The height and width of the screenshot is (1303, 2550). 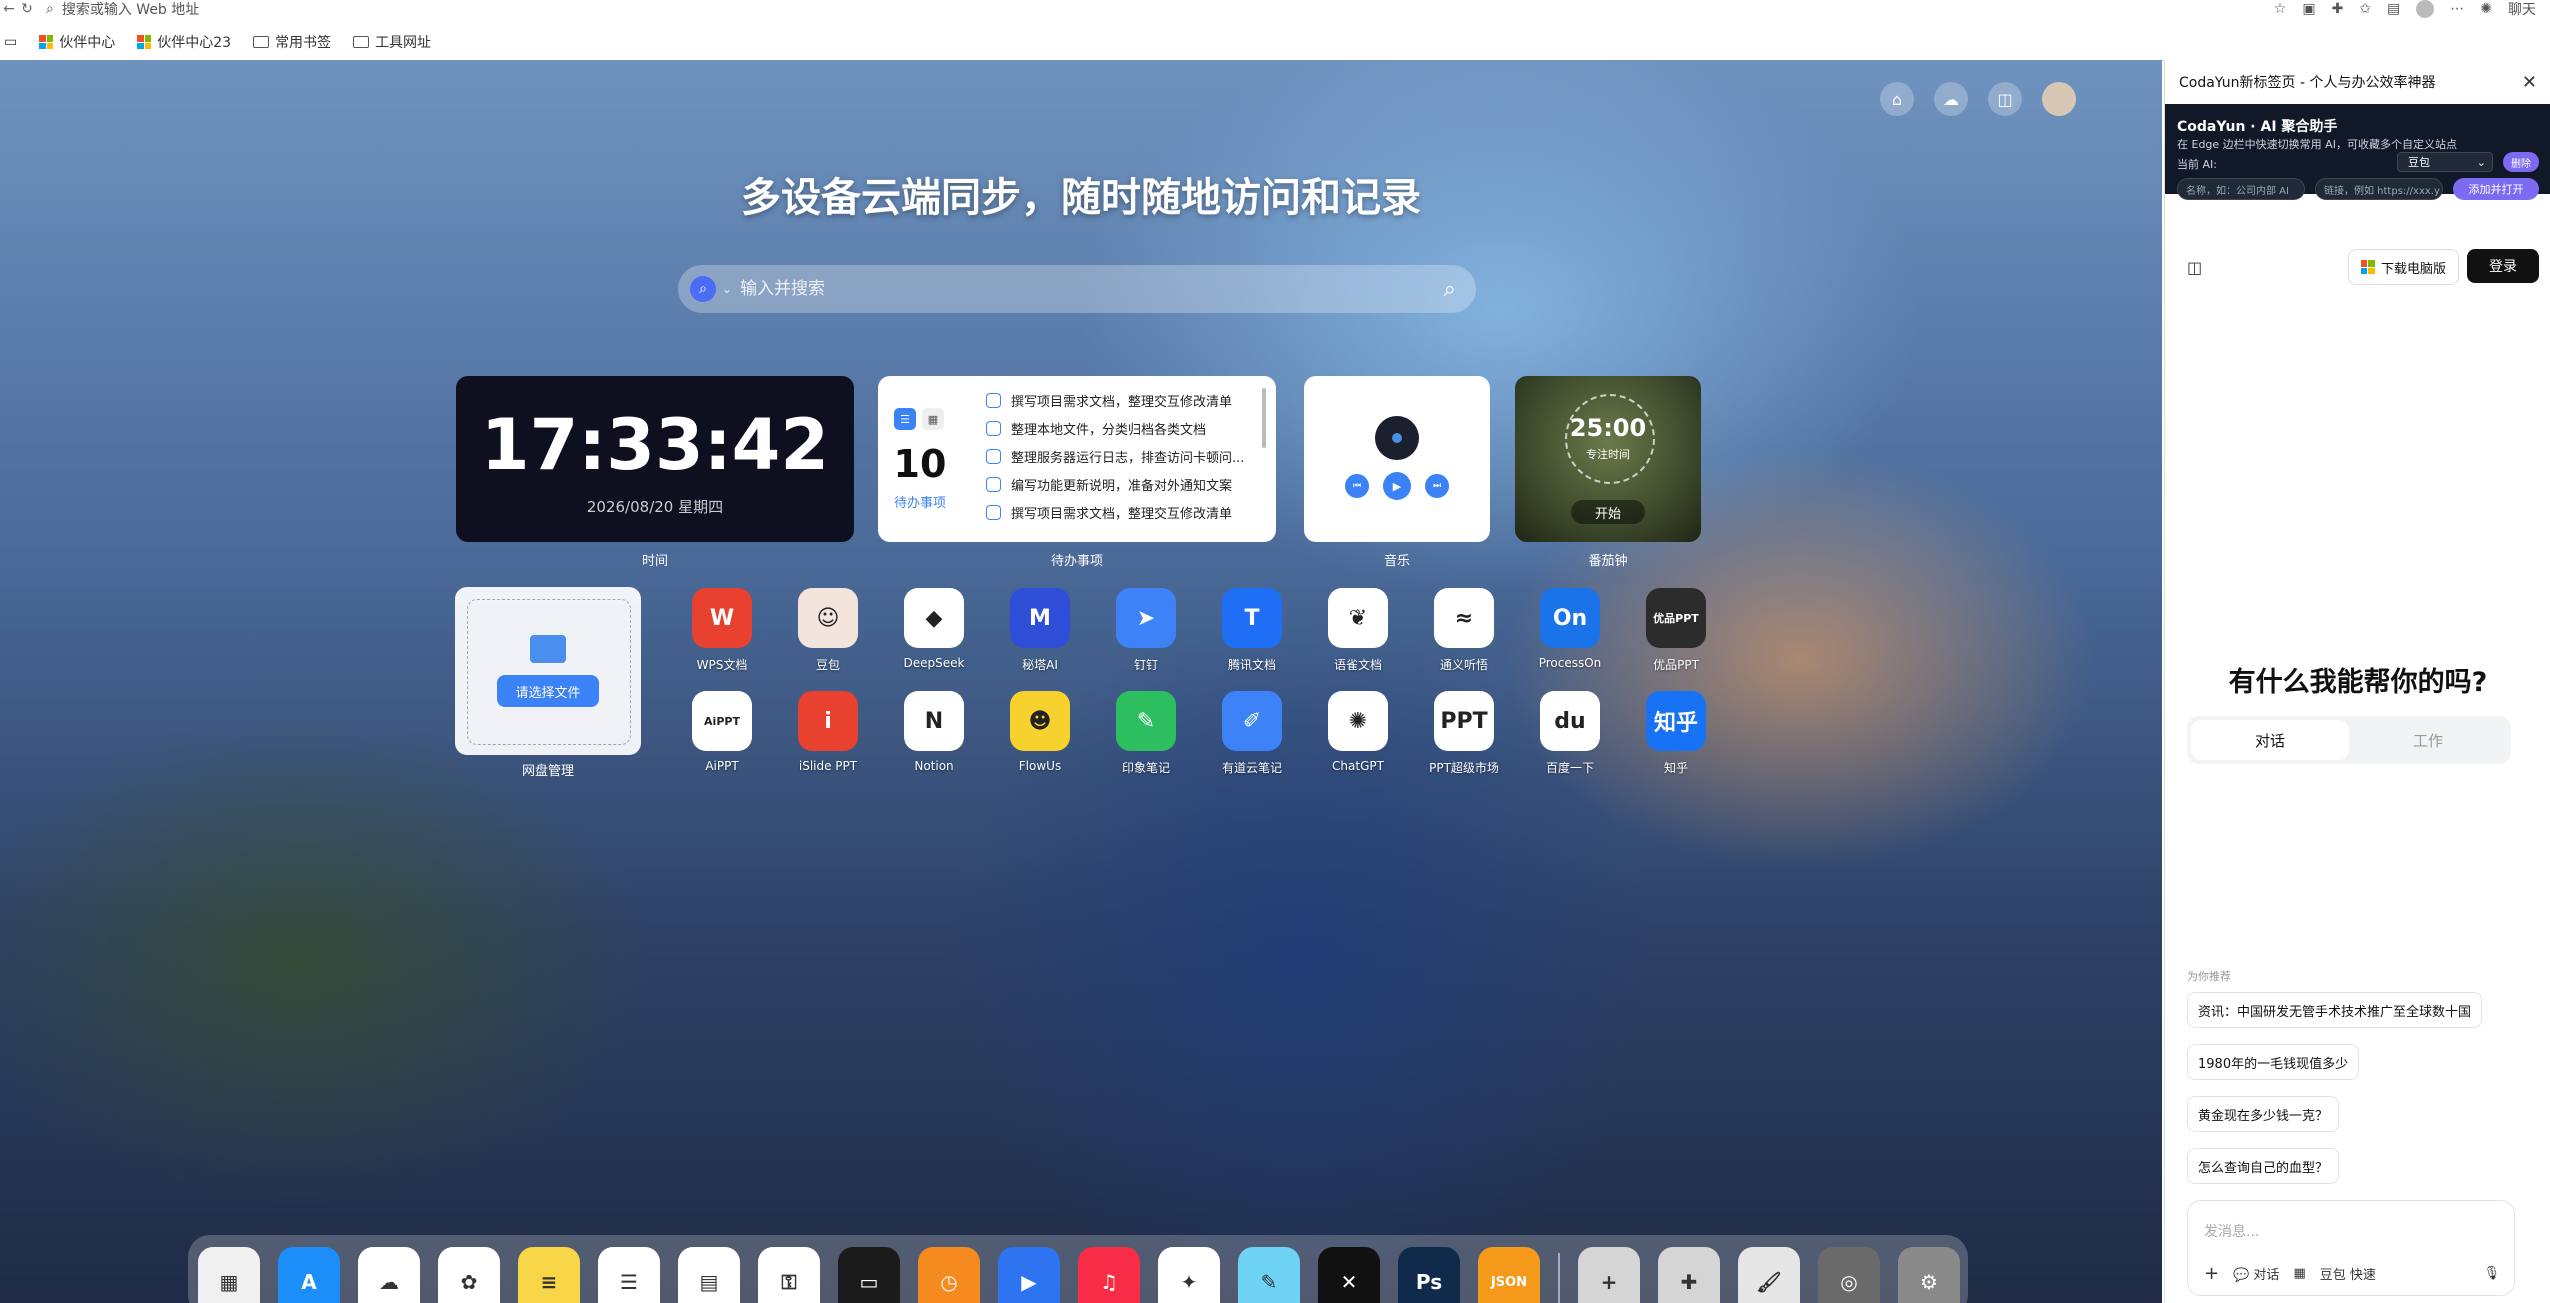 I want to click on suggestion-chip: 资讯：中国研发无管手术技术推广至全球数十国, so click(x=2335, y=1010).